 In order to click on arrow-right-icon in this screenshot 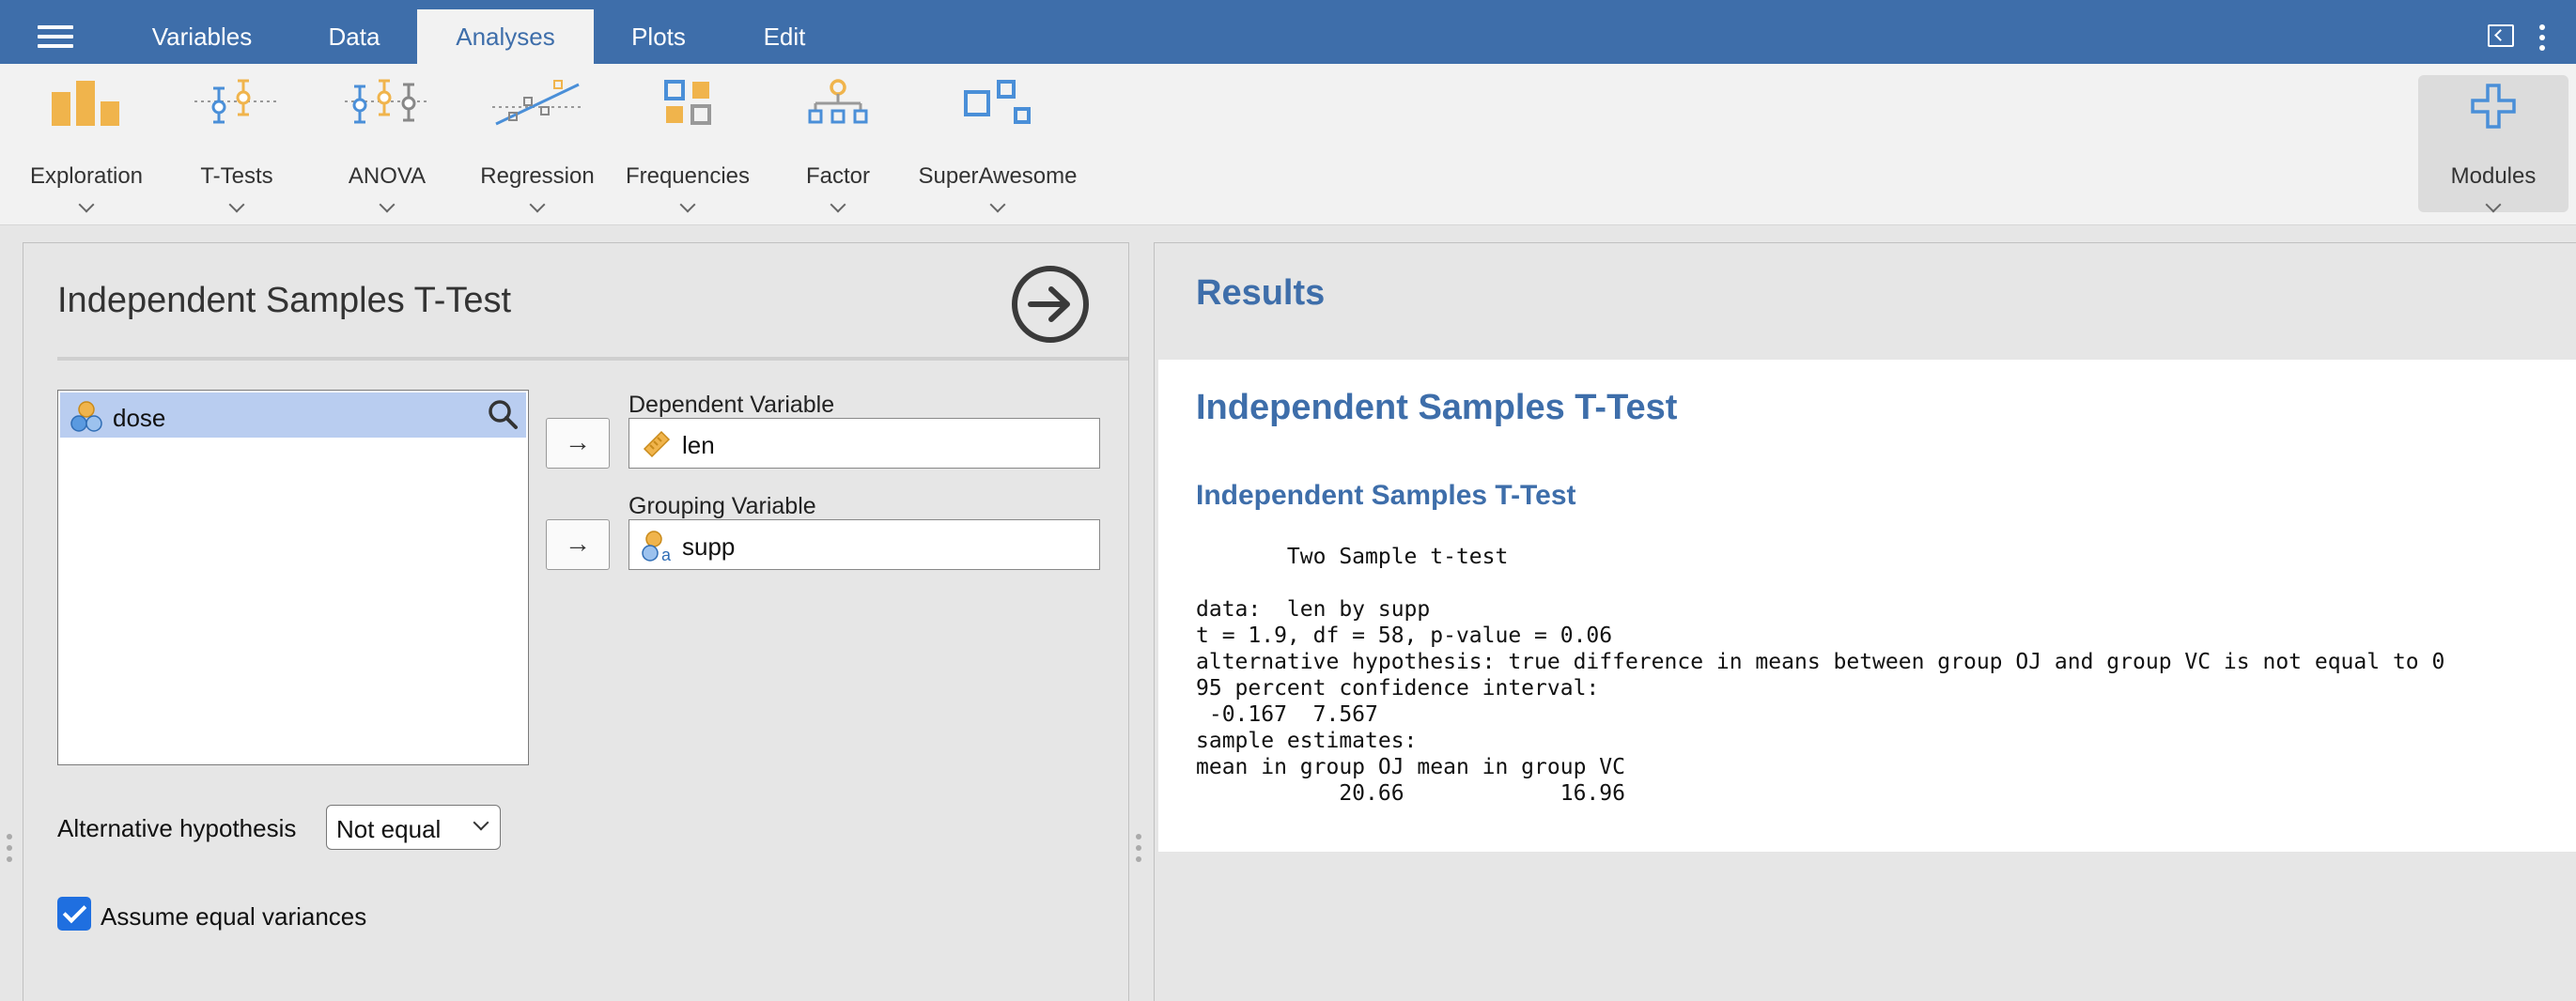, I will do `click(1049, 304)`.